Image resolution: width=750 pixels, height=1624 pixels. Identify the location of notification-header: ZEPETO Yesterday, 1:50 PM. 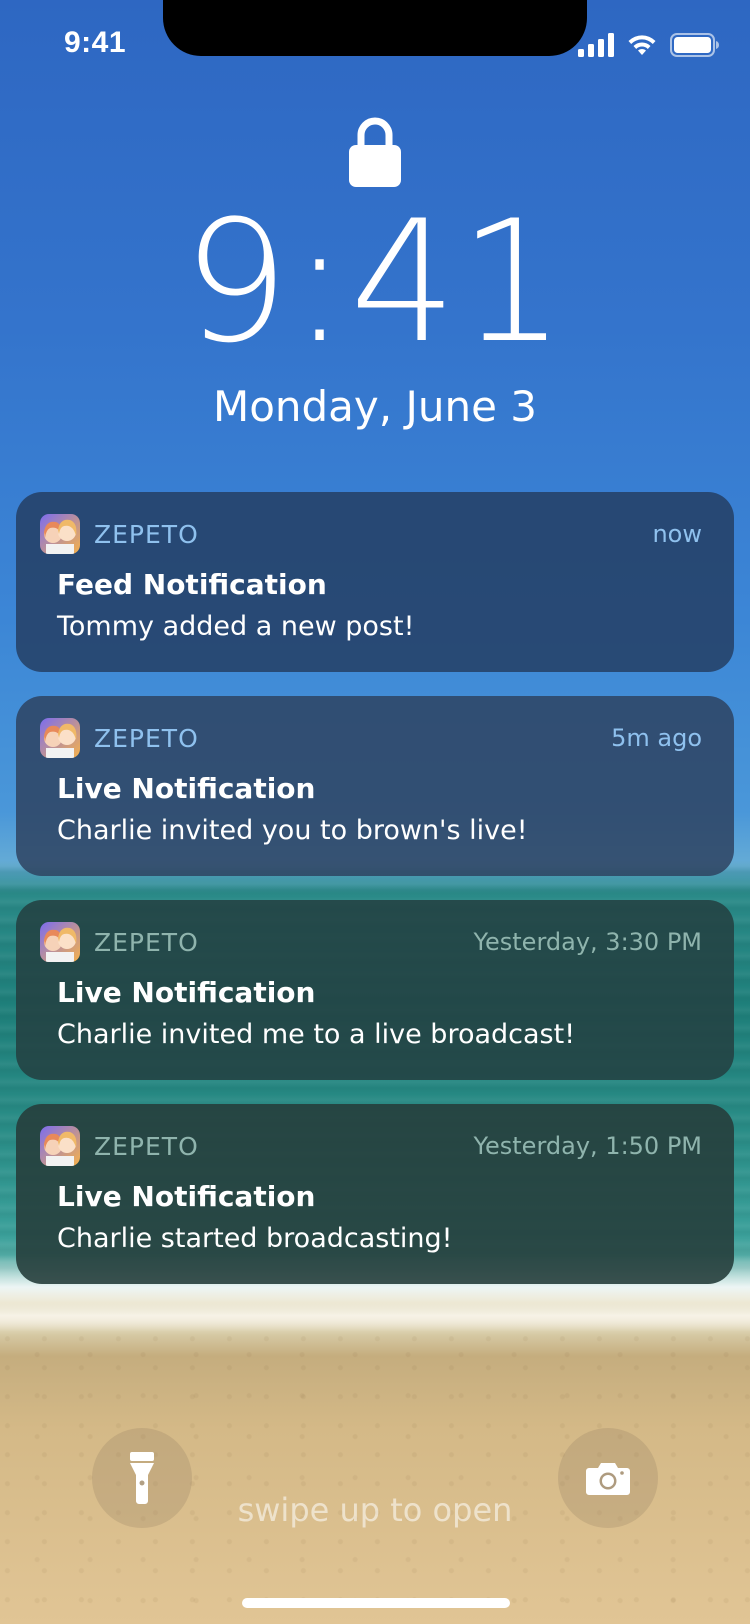
(371, 1146).